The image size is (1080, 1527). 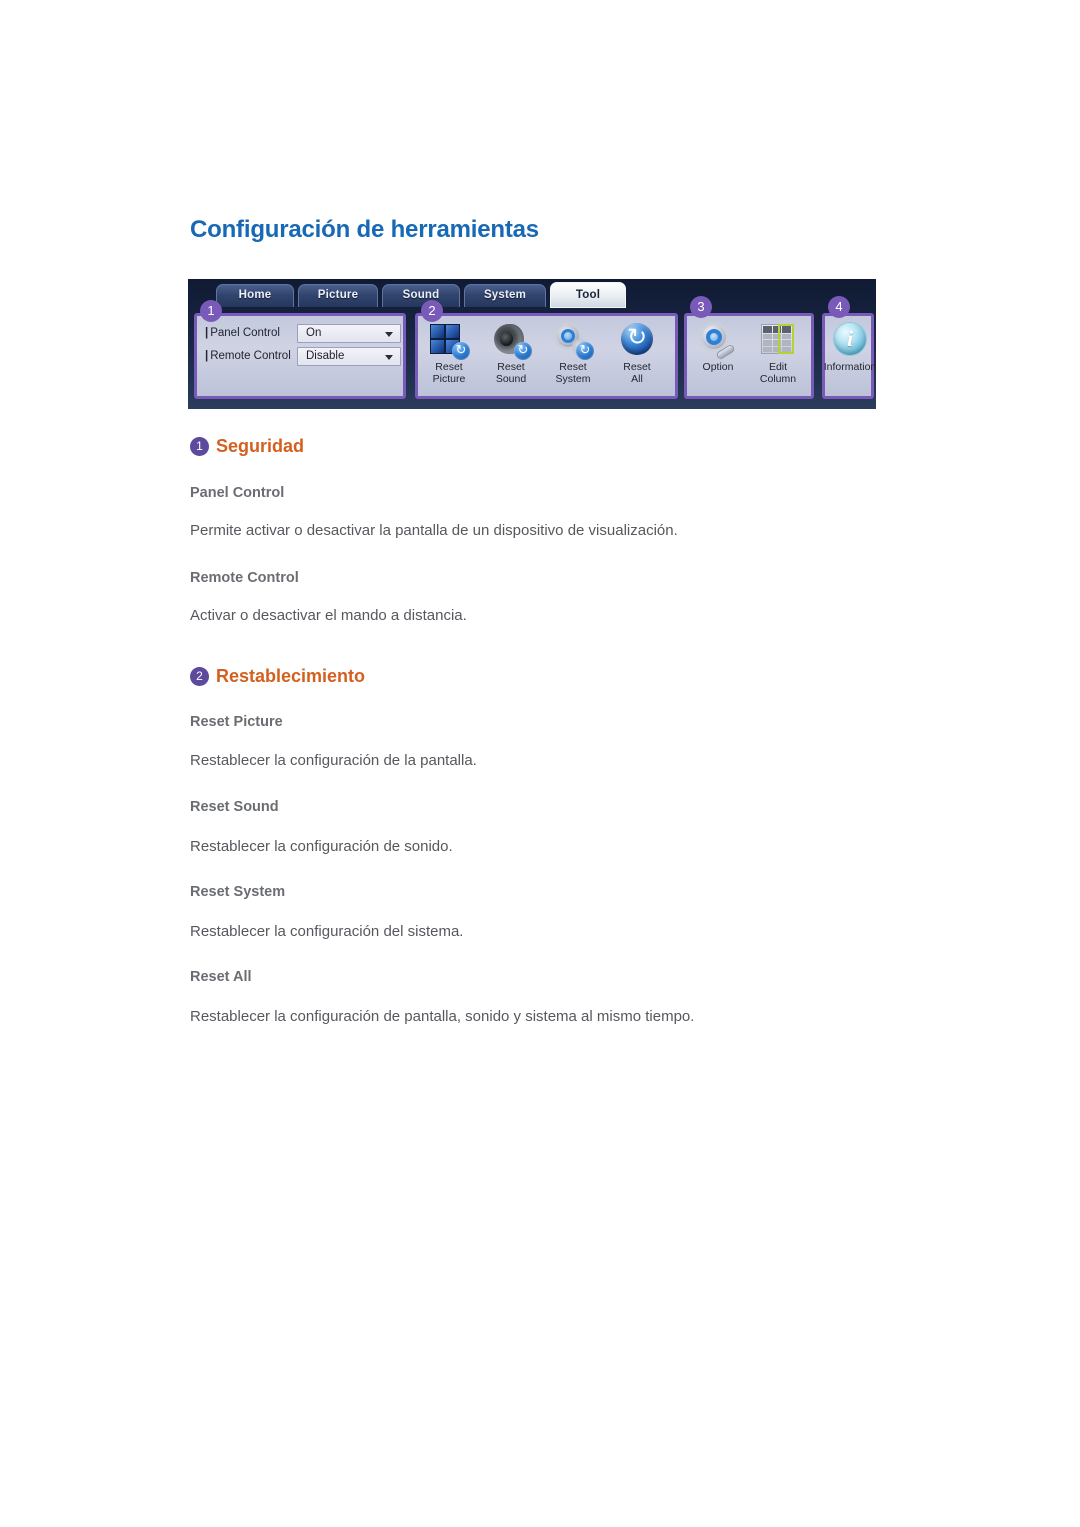 I want to click on edit-column-icon, so click(x=778, y=341).